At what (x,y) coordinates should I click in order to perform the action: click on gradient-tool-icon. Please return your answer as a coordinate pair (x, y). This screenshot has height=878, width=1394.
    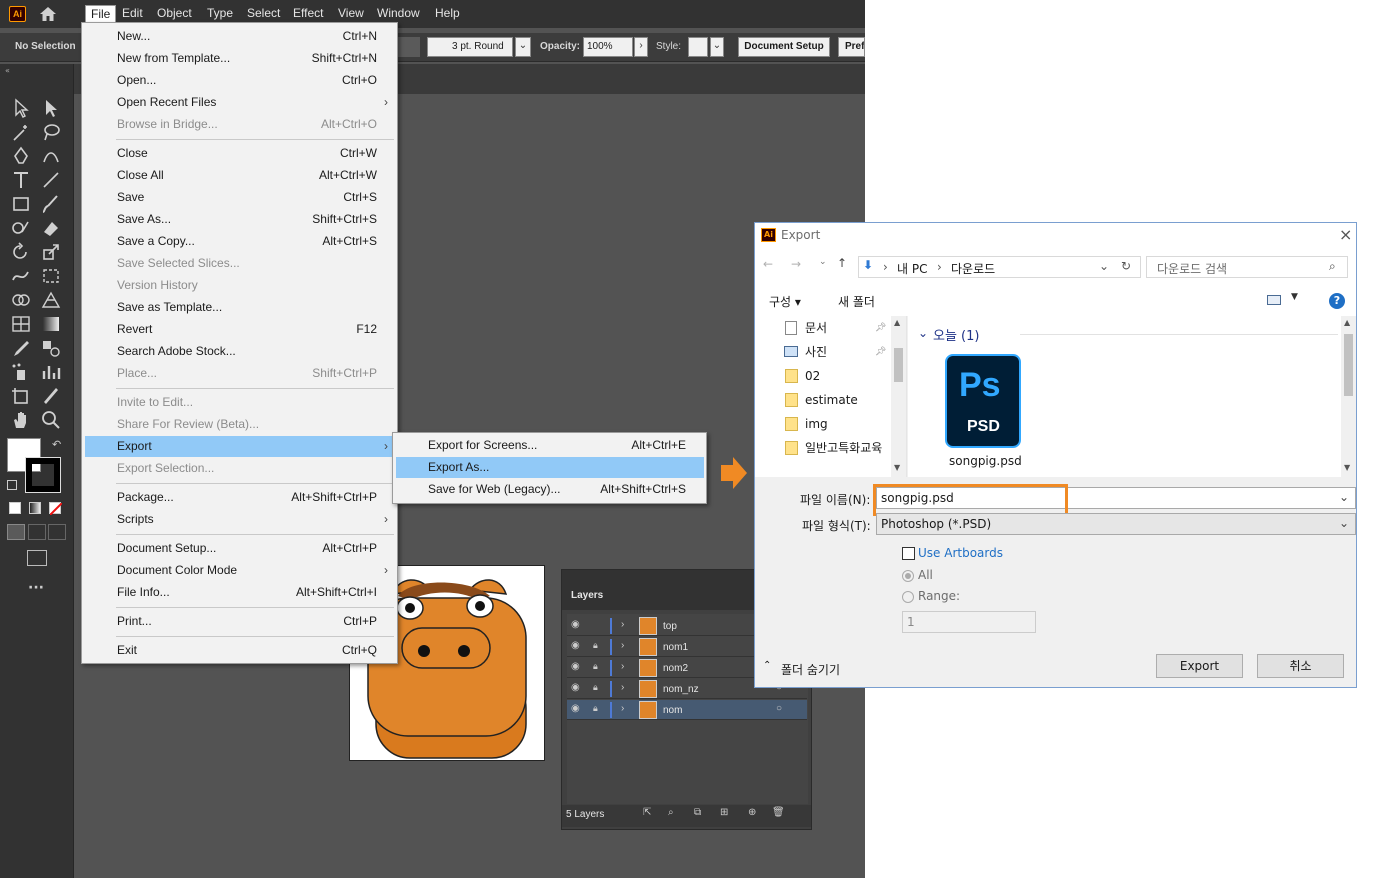
    Looking at the image, I should click on (51, 324).